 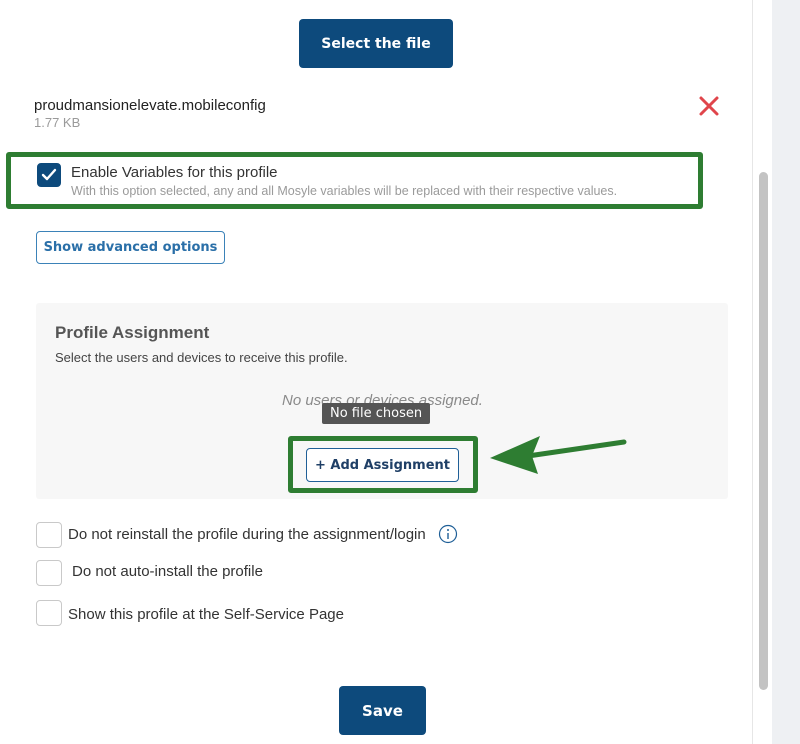 I want to click on file-size: 1.77 KB, so click(x=57, y=122).